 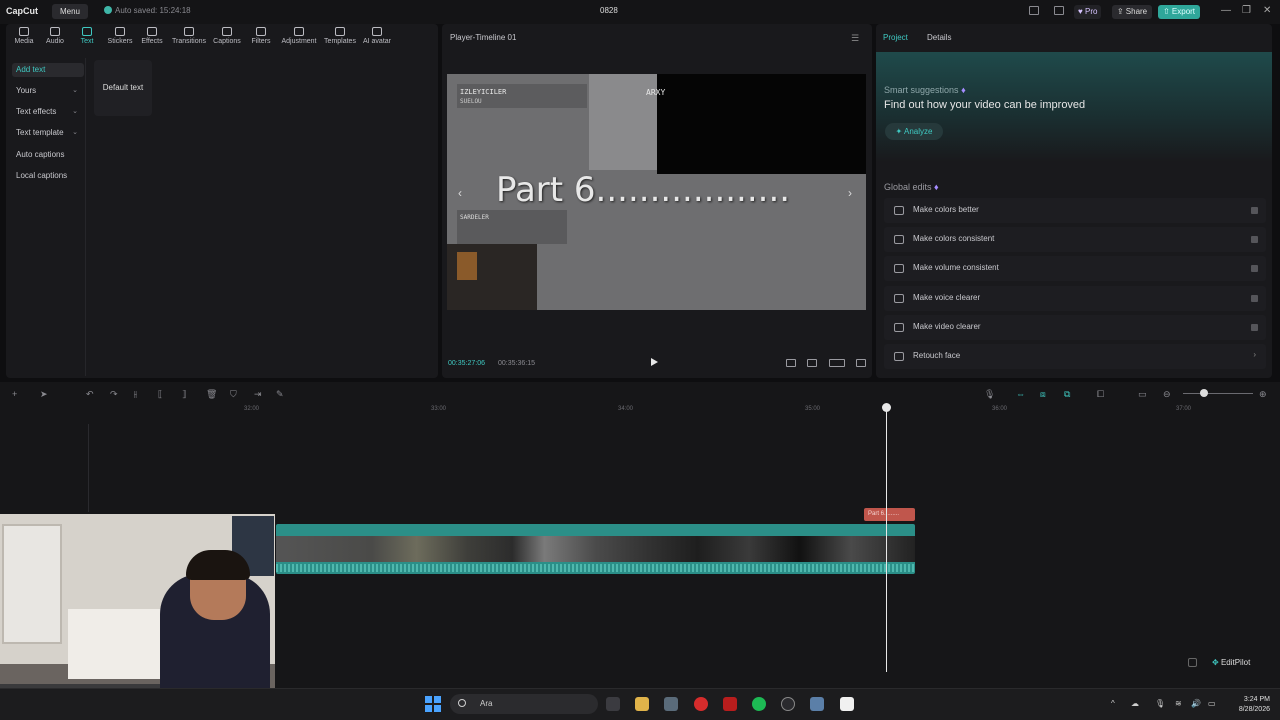 What do you see at coordinates (1067, 394) in the screenshot?
I see `preview-axis-icon: ⧉` at bounding box center [1067, 394].